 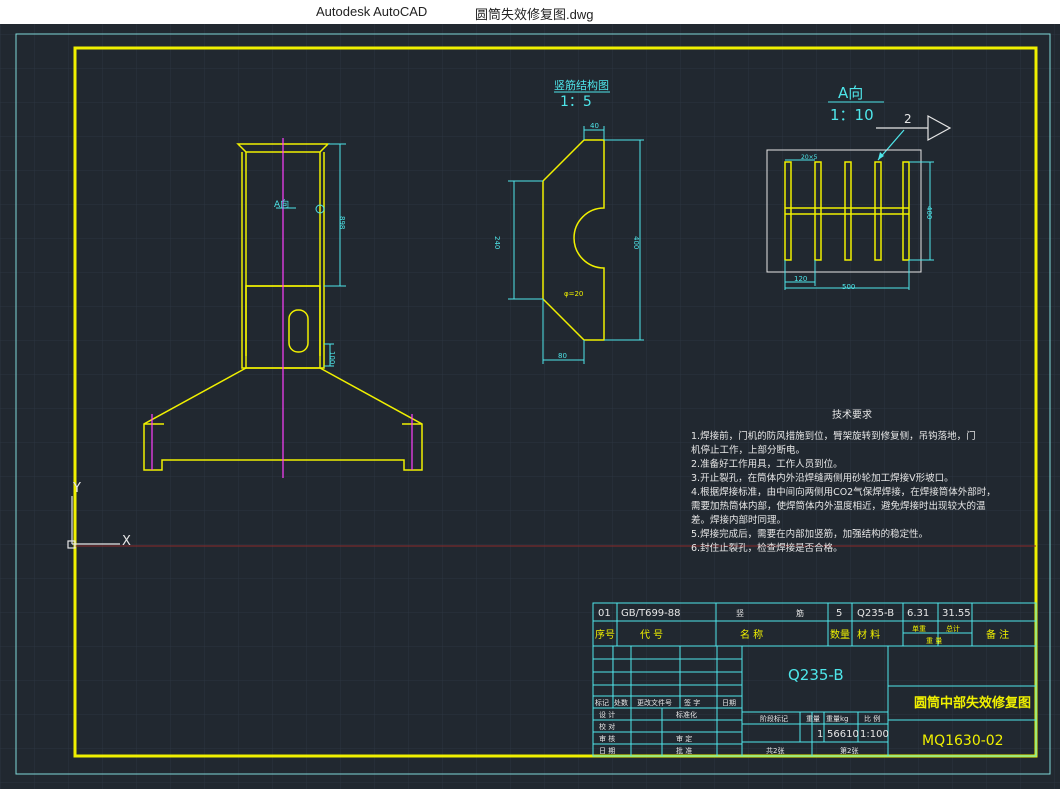 What do you see at coordinates (872, 718) in the screenshot?
I see `stage-scale-label: 比 例` at bounding box center [872, 718].